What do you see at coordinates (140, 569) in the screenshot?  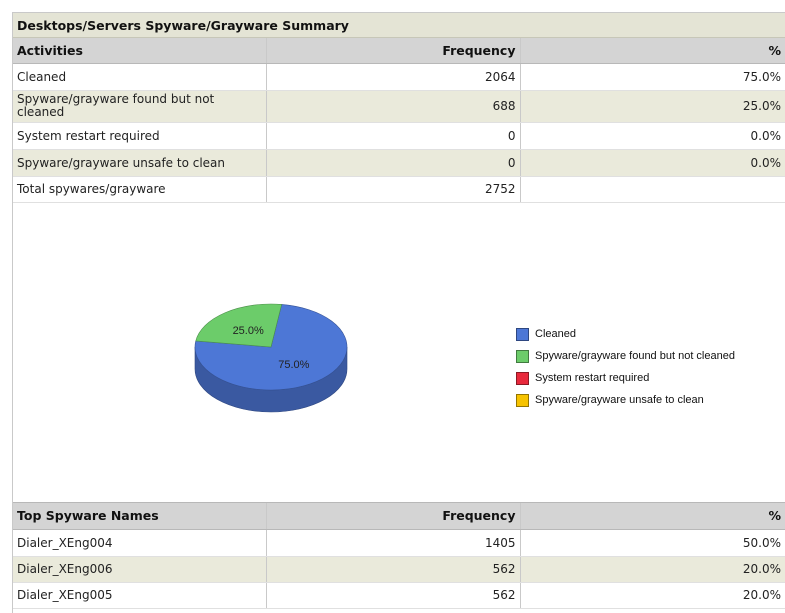 I see `spyware-name-cell: Dialer_XEng006` at bounding box center [140, 569].